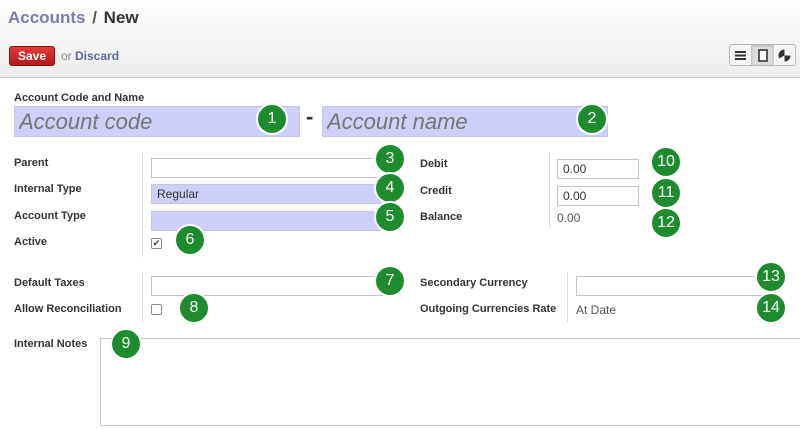  I want to click on form-view-icon, so click(762, 55).